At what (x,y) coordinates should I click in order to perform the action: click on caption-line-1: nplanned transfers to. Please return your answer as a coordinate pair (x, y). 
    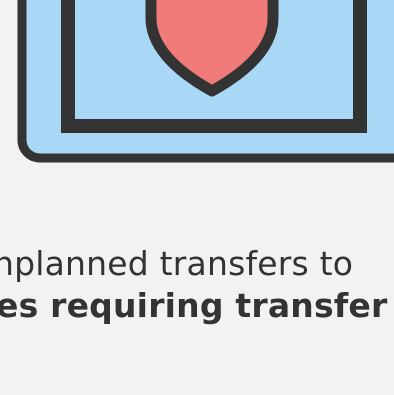
    Looking at the image, I should click on (177, 263).